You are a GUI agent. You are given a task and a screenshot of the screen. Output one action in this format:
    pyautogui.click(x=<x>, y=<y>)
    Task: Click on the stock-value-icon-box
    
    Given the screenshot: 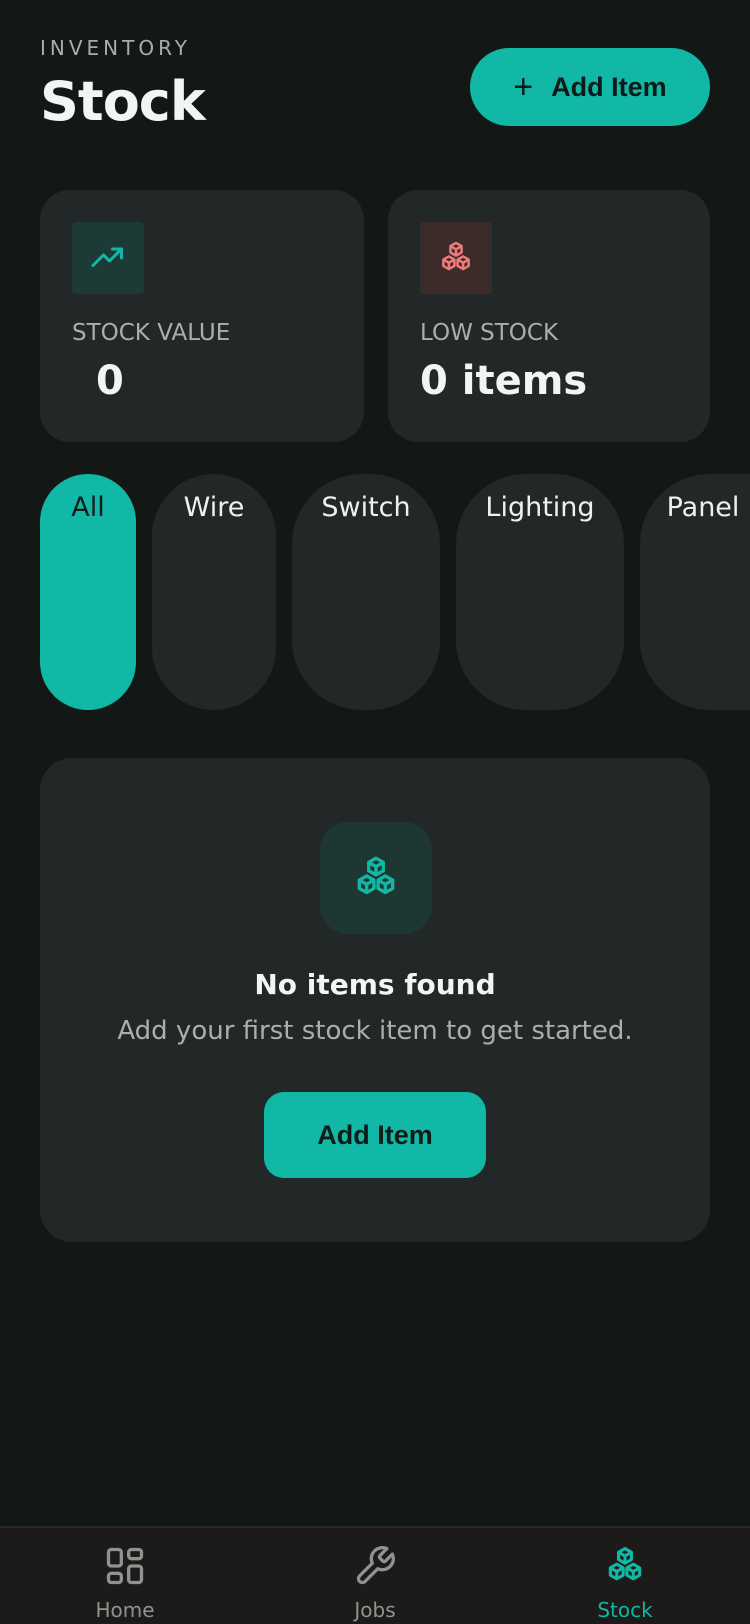 What is the action you would take?
    pyautogui.click(x=108, y=258)
    